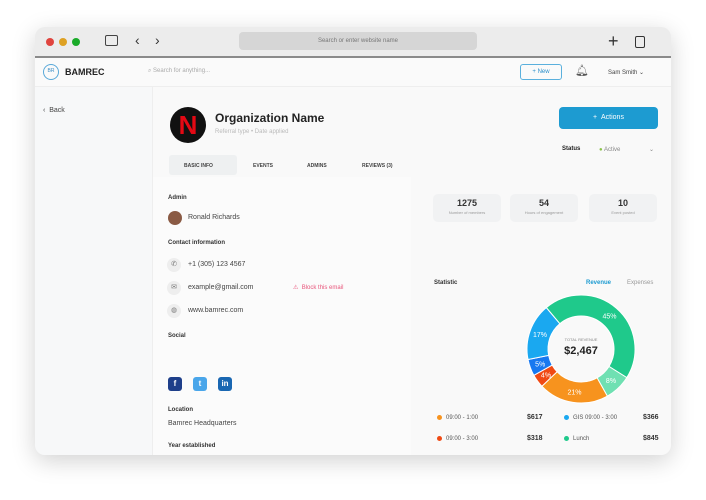 The width and height of the screenshot is (706, 500). Describe the element at coordinates (541, 72) in the screenshot. I see `new-button: + New` at that location.